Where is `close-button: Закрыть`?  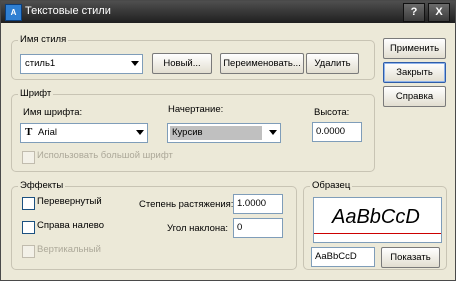
close-button: Закрыть is located at coordinates (414, 72).